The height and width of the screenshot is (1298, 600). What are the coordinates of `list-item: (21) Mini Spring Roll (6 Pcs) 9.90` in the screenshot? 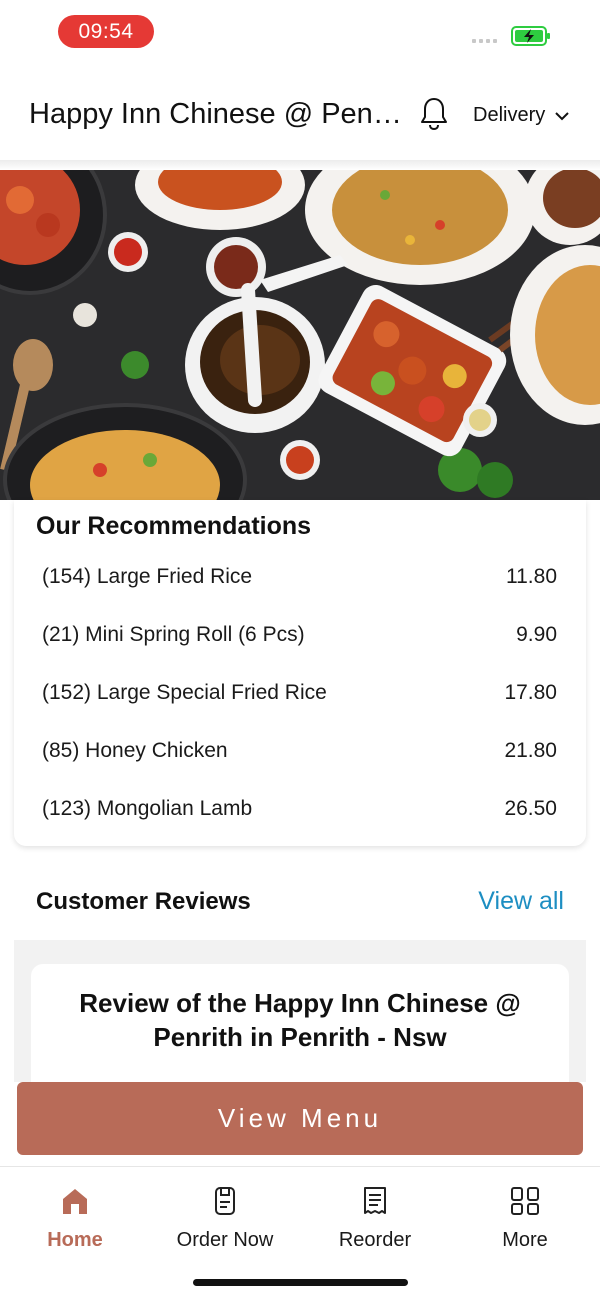 It's located at (299, 635).